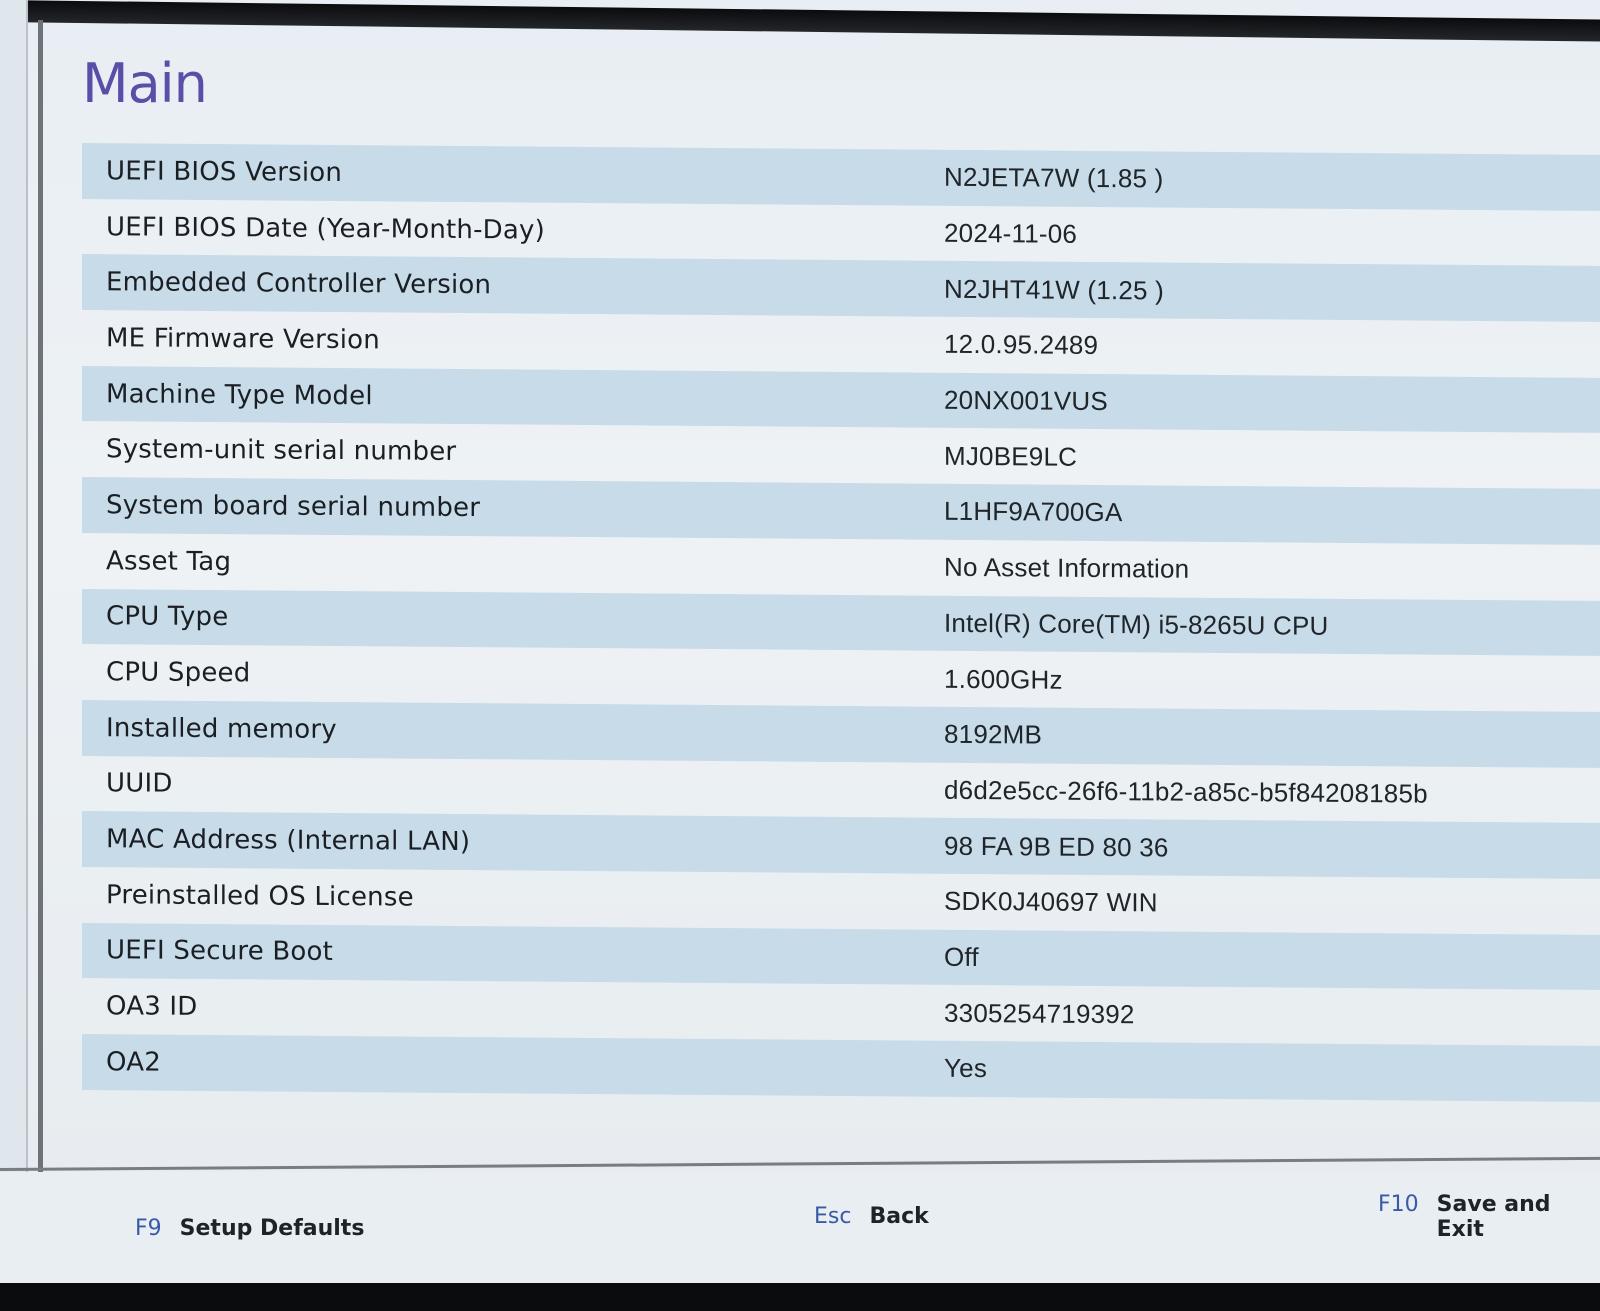 This screenshot has height=1311, width=1600. I want to click on f9-key-label: F9, so click(148, 1228).